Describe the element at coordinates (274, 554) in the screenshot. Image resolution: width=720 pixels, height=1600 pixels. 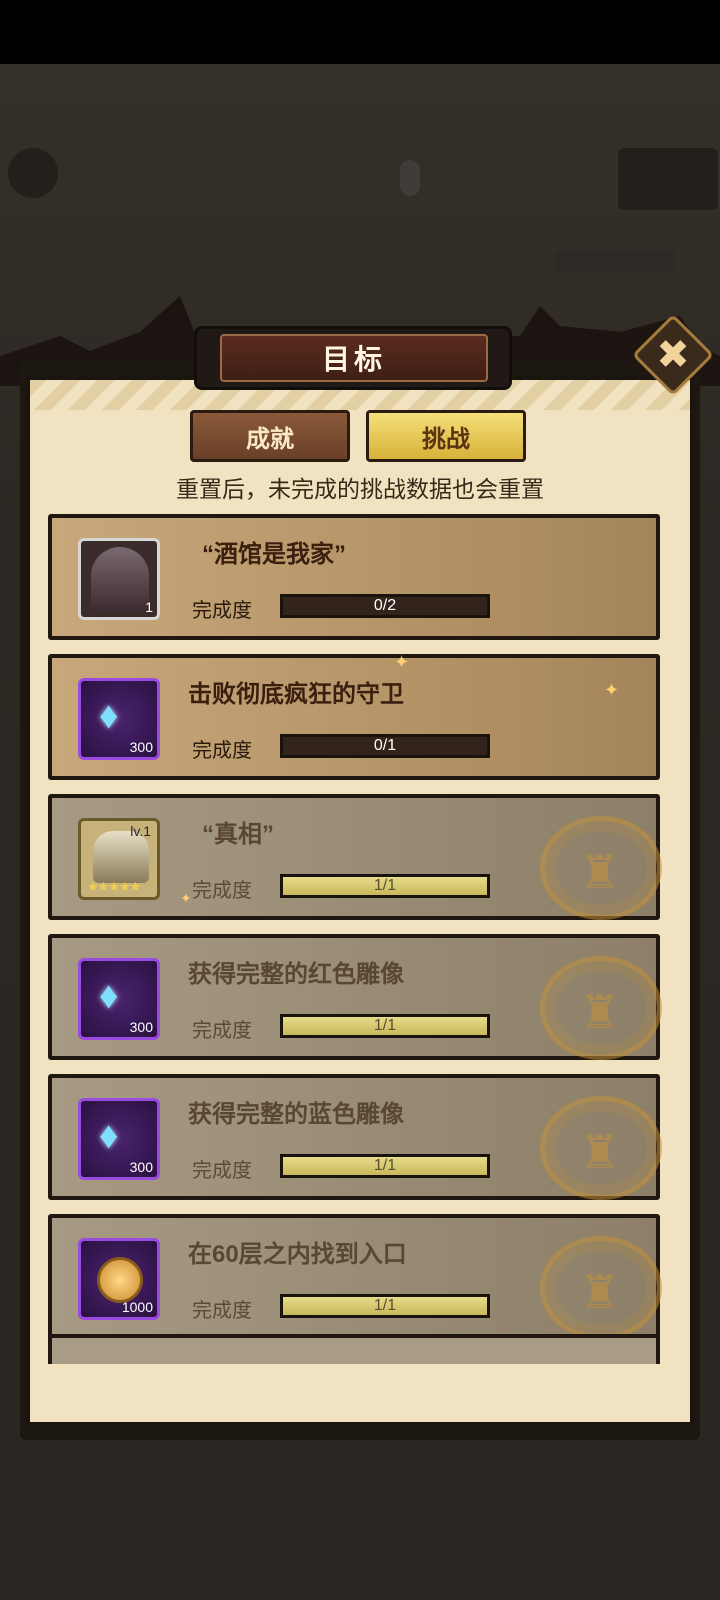
I see `challenge-title: “酒馆是我家”` at that location.